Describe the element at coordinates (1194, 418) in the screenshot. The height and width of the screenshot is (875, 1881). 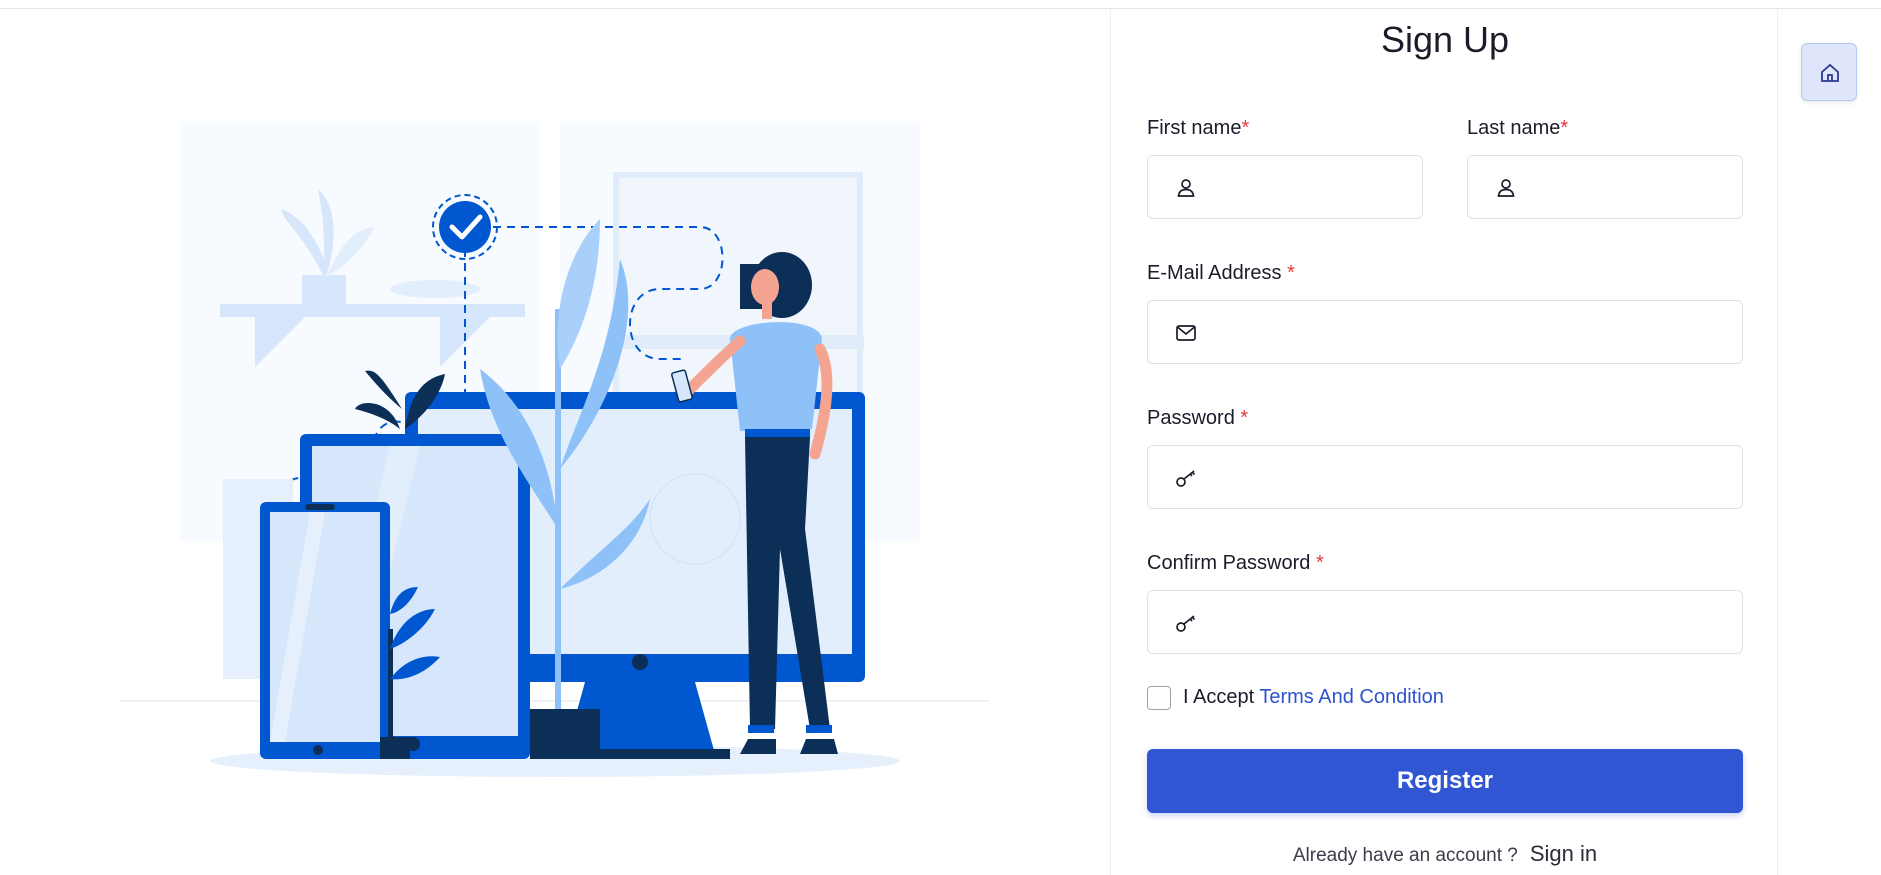
I see `password-label-text: Password` at that location.